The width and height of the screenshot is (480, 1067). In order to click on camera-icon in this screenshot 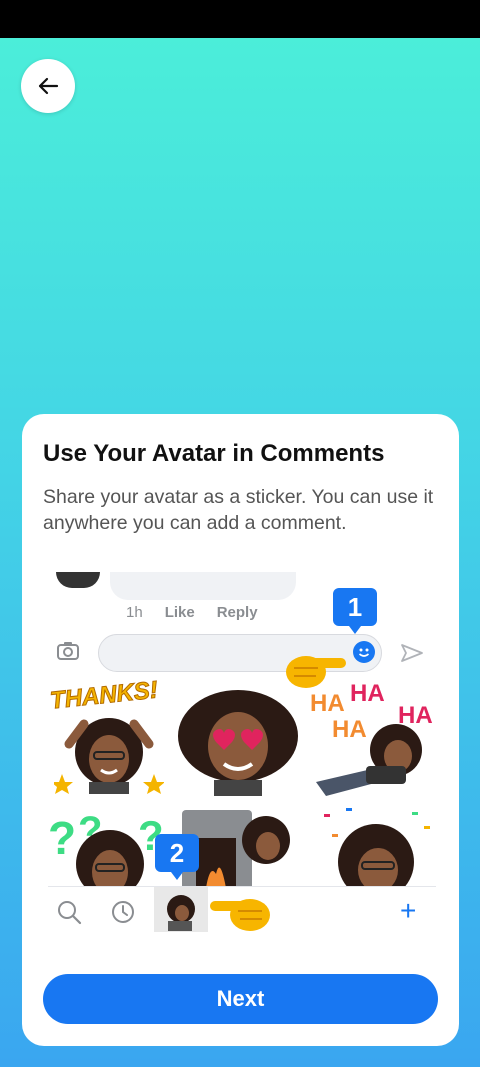, I will do `click(68, 651)`.